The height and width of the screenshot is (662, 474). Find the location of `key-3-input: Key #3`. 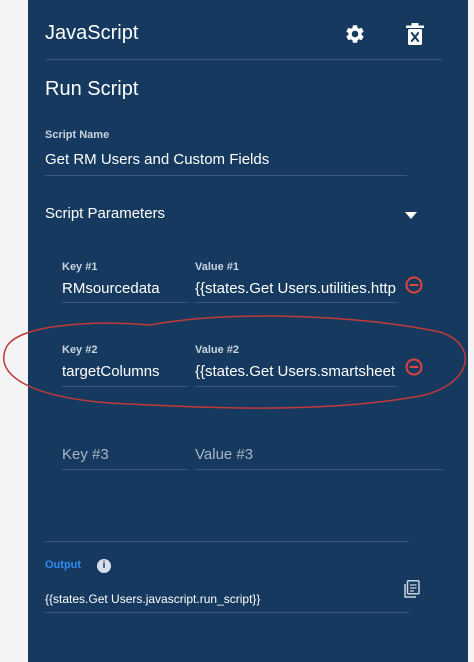

key-3-input: Key #3 is located at coordinates (85, 454).